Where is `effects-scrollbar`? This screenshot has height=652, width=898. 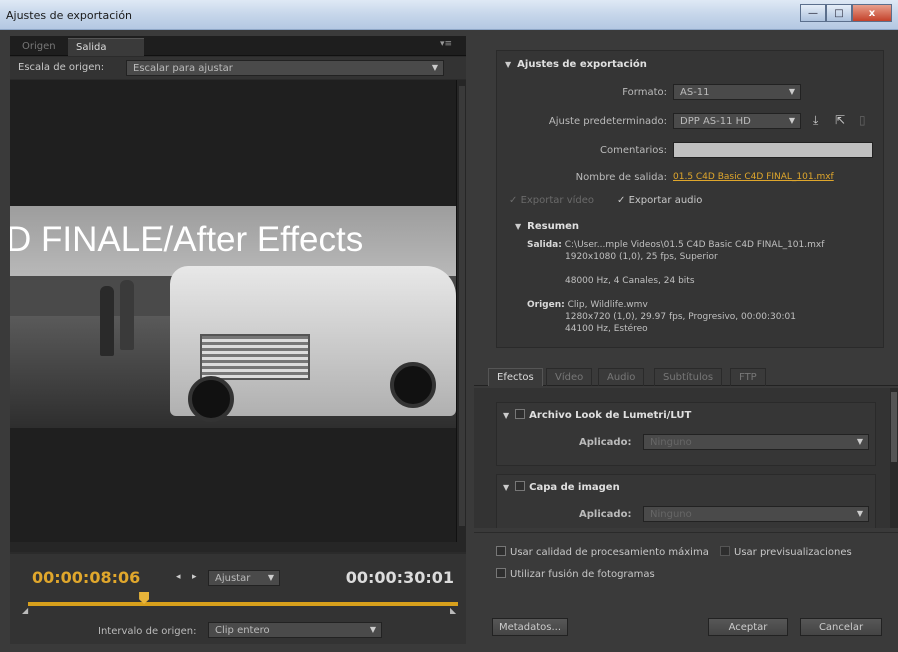
effects-scrollbar is located at coordinates (894, 458).